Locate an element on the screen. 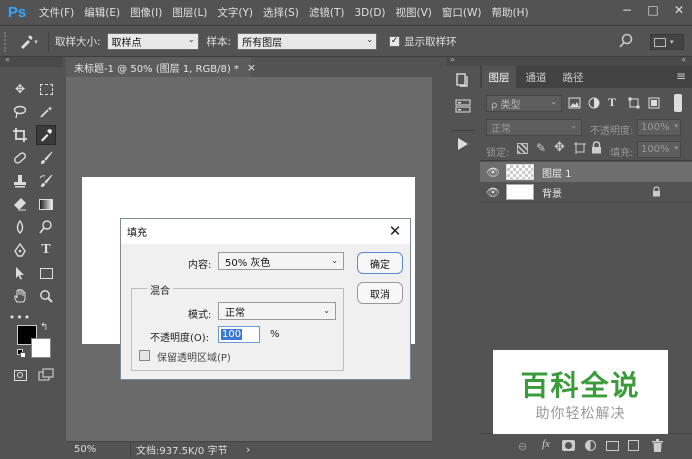  filter-pixel-icon is located at coordinates (575, 103).